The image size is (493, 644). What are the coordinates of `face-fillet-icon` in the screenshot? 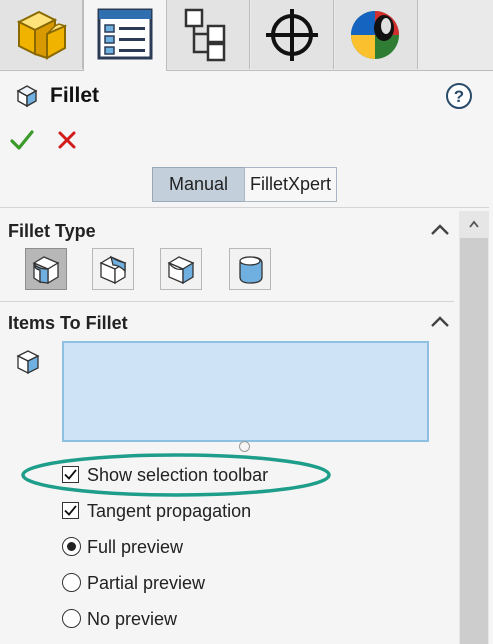 It's located at (181, 270).